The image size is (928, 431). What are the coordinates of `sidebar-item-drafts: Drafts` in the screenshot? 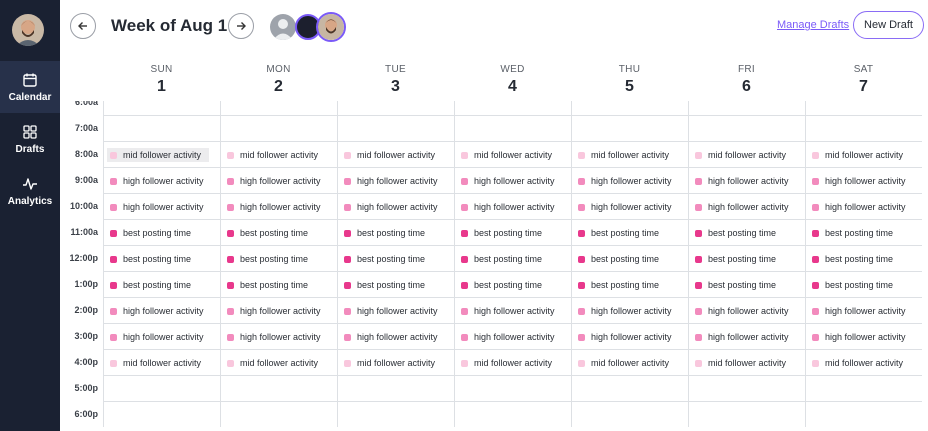 It's located at (30, 139).